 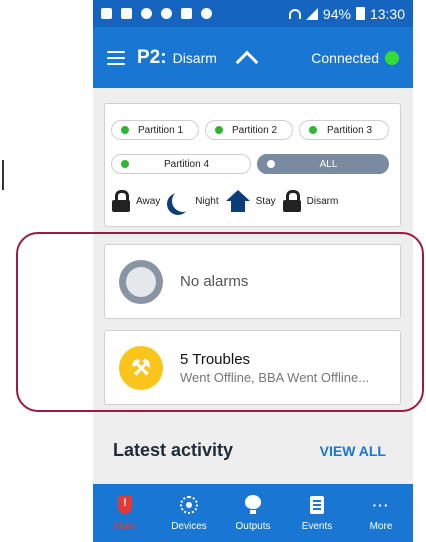 What do you see at coordinates (271, 164) in the screenshot?
I see `toggle-knob` at bounding box center [271, 164].